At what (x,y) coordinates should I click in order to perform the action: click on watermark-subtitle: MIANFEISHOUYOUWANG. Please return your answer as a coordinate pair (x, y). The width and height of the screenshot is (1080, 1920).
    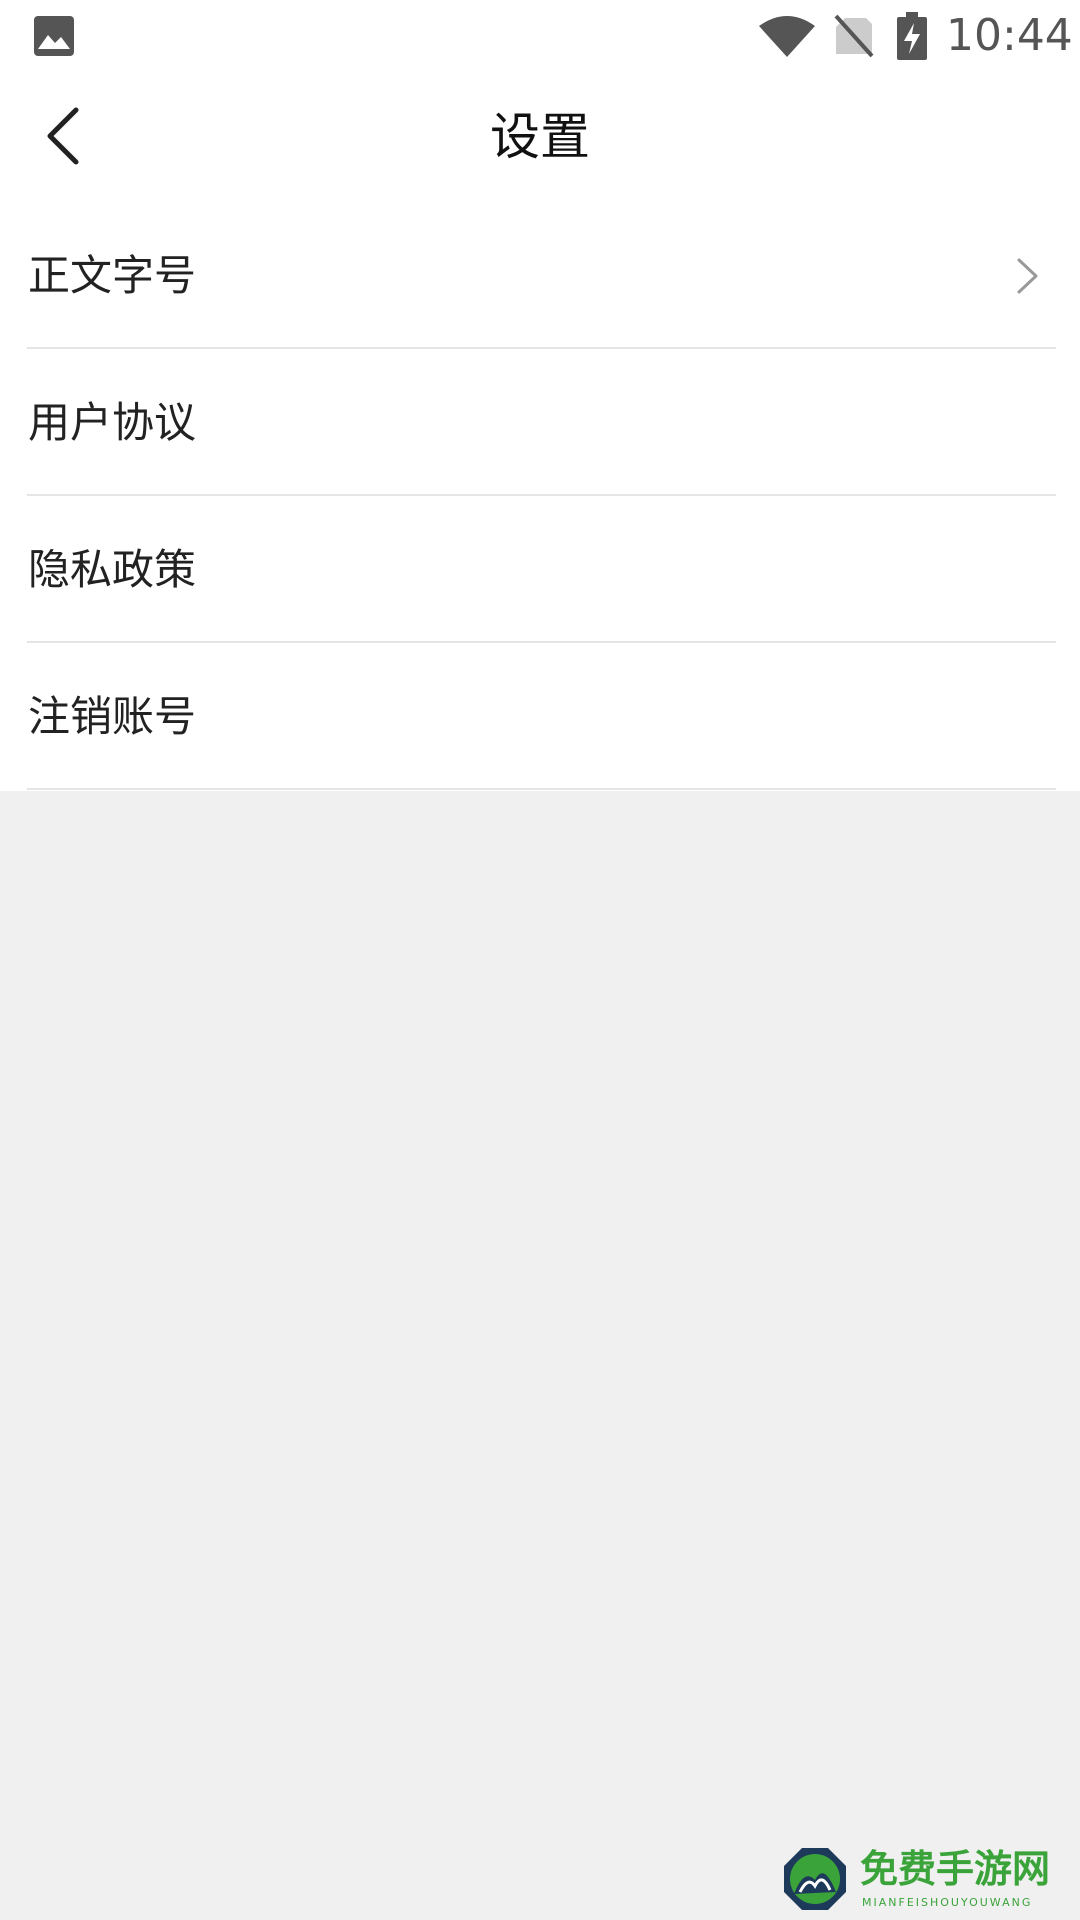
    Looking at the image, I should click on (947, 1902).